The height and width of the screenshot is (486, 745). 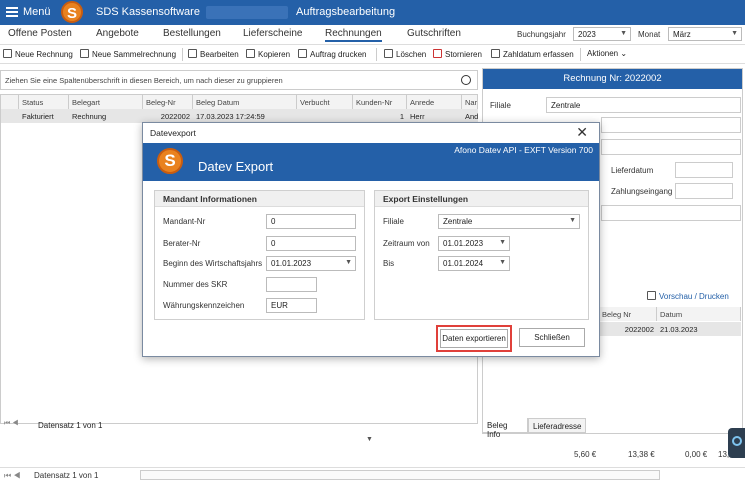 I want to click on delete-icon, so click(x=388, y=53).